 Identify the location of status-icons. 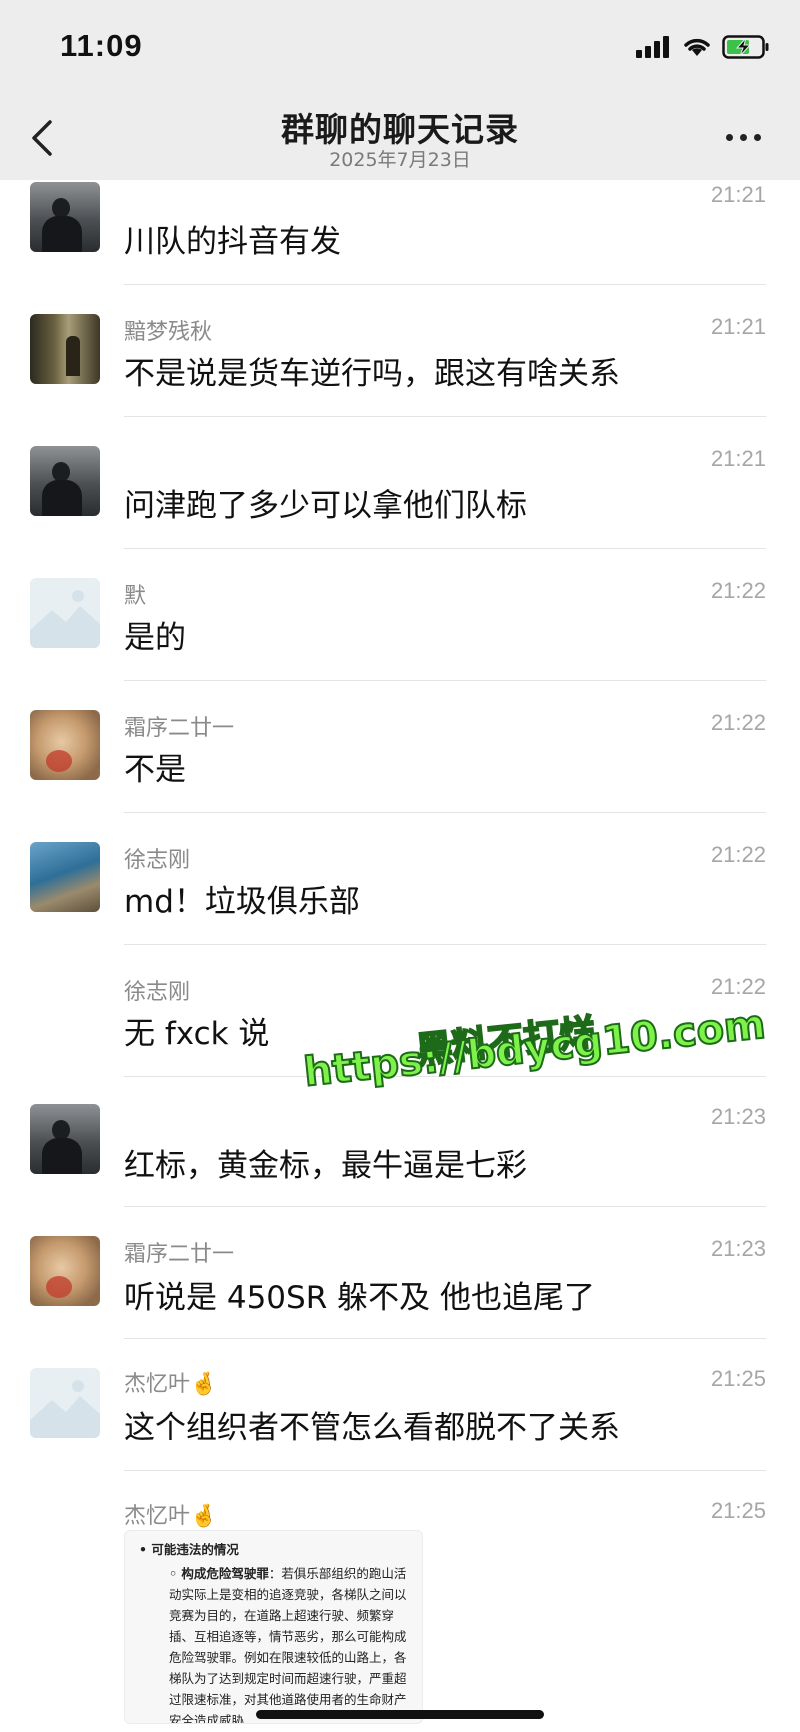
(703, 47).